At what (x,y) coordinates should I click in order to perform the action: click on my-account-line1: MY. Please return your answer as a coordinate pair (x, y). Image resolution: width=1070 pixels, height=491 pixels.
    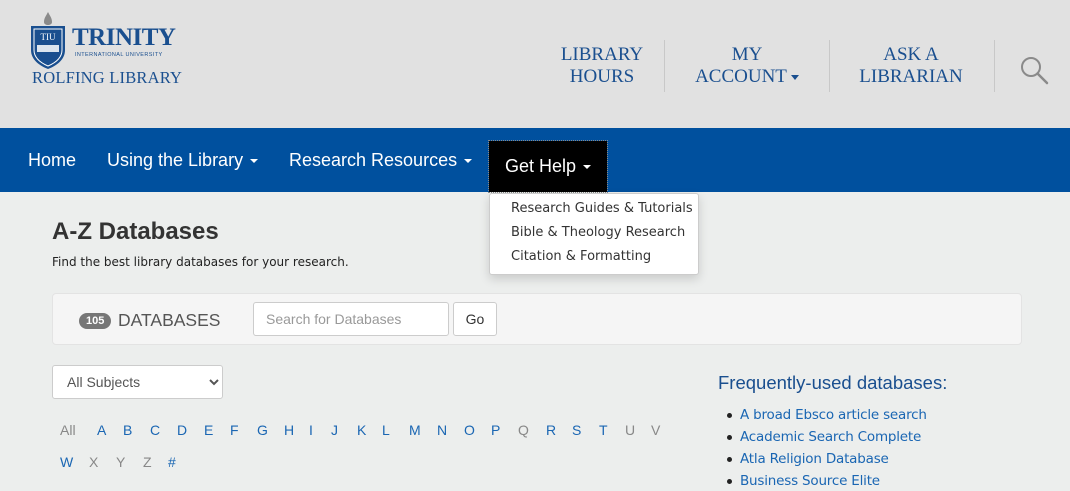
    Looking at the image, I should click on (747, 54).